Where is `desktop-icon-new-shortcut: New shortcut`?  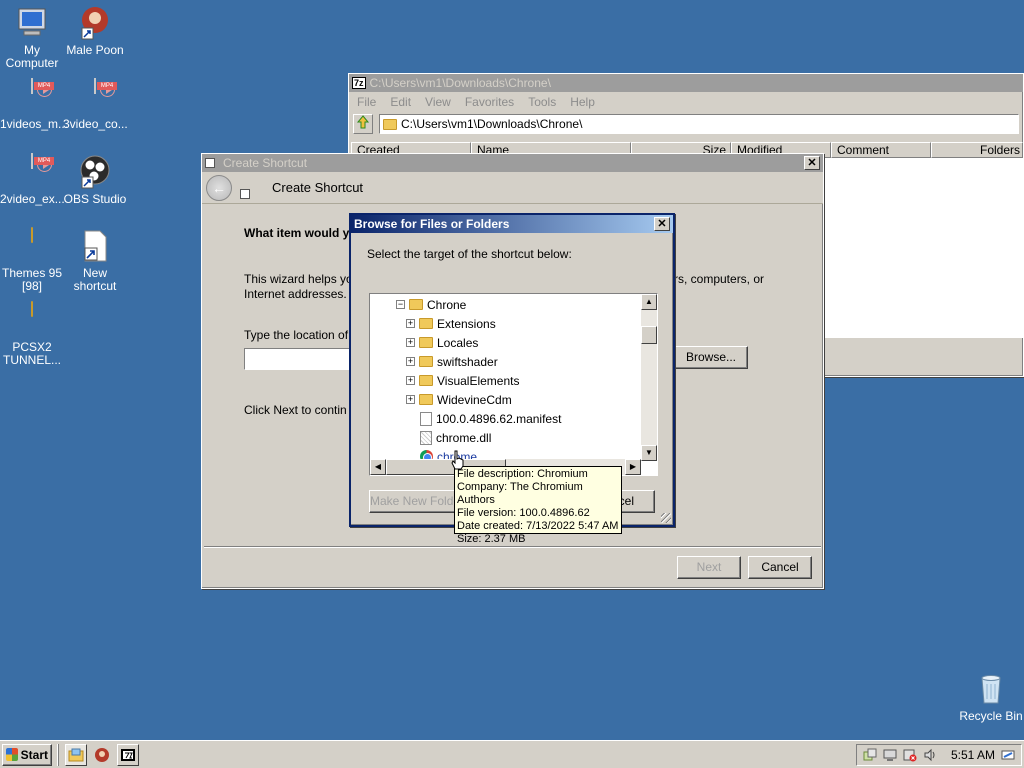 desktop-icon-new-shortcut: New shortcut is located at coordinates (95, 261).